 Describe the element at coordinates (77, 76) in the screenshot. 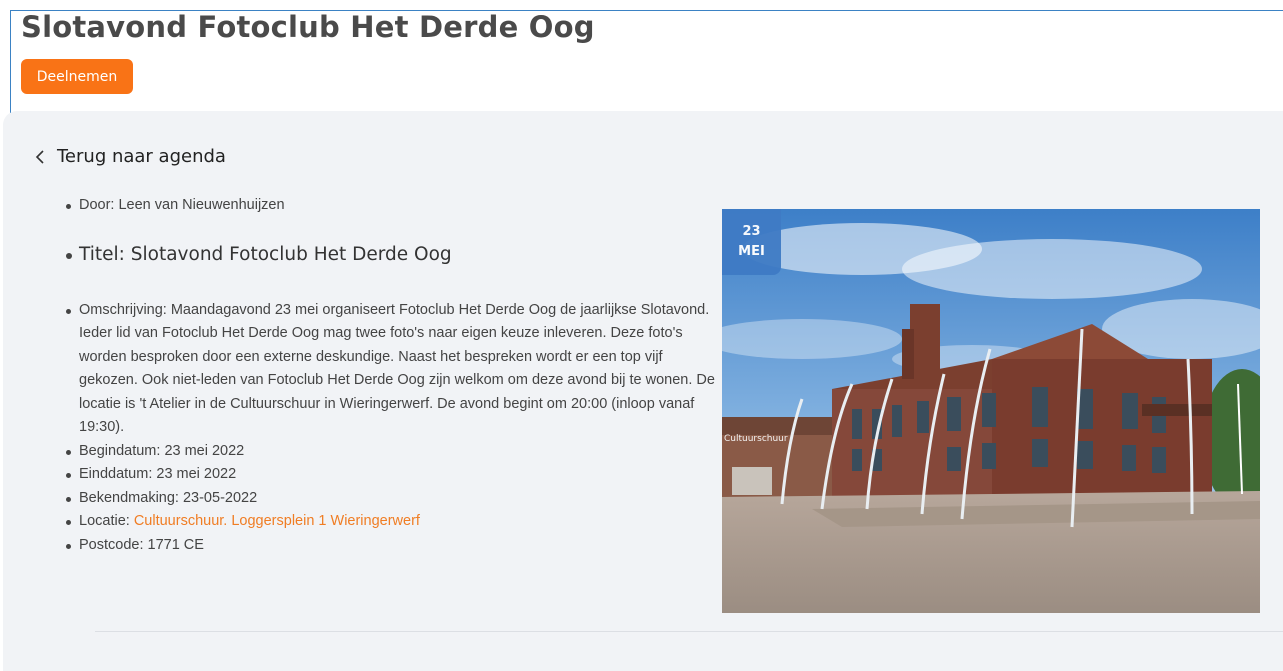

I see `join-button: Deelnemen` at that location.